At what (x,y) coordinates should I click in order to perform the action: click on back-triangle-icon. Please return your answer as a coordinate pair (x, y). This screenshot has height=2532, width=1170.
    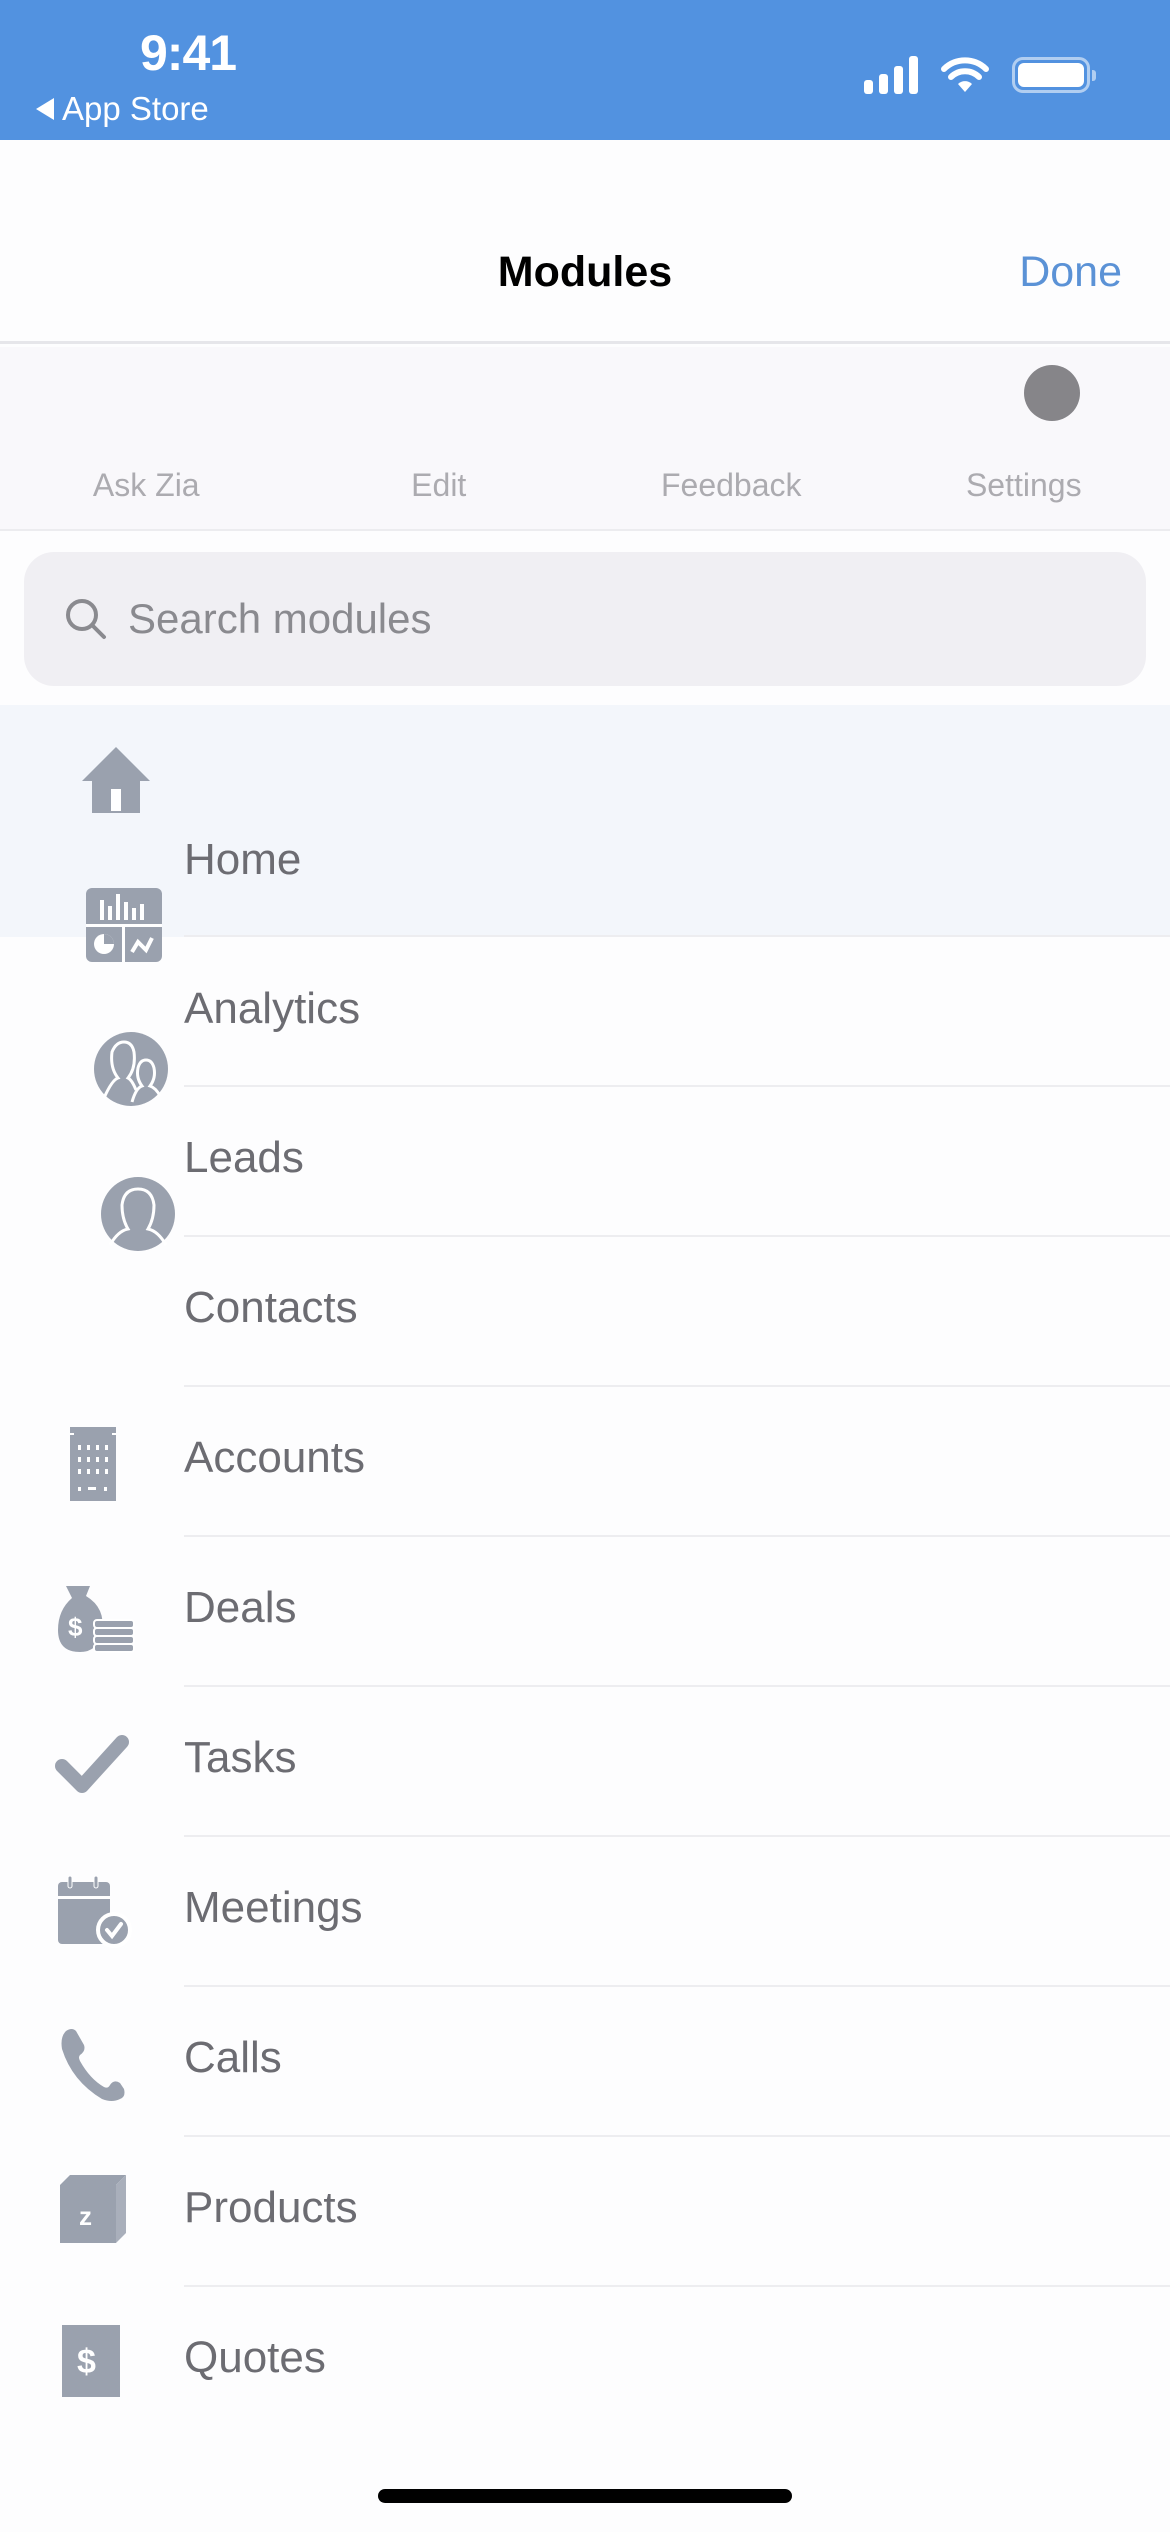
    Looking at the image, I should click on (45, 109).